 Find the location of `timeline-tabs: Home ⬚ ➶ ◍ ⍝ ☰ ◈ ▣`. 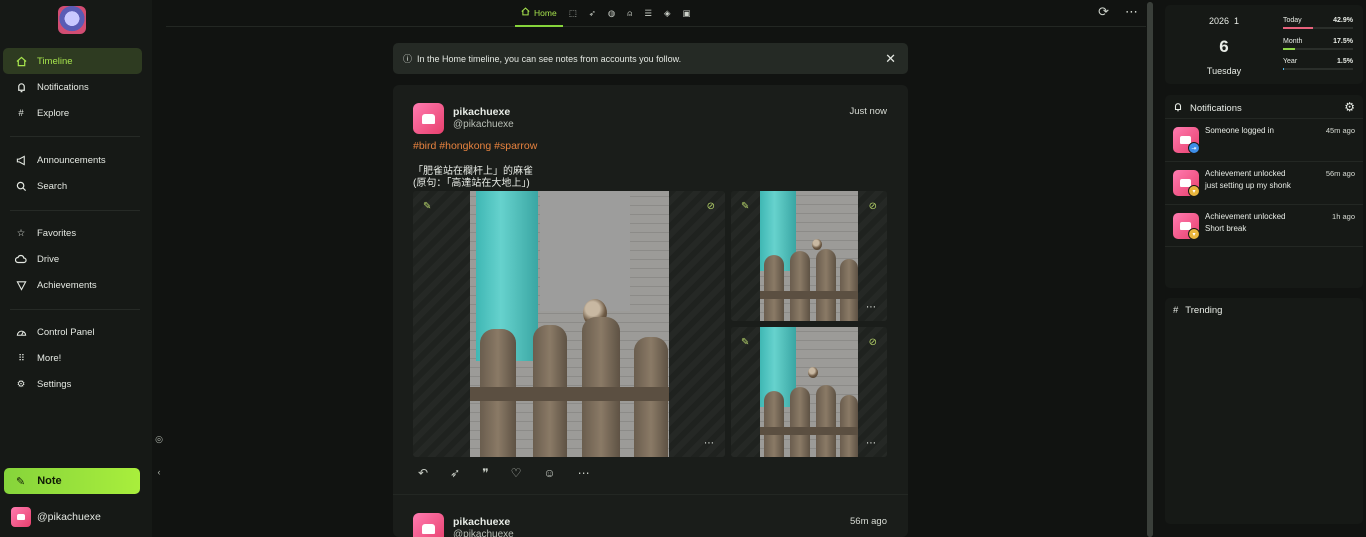

timeline-tabs: Home ⬚ ➶ ◍ ⍝ ☰ ◈ ▣ is located at coordinates (606, 13).